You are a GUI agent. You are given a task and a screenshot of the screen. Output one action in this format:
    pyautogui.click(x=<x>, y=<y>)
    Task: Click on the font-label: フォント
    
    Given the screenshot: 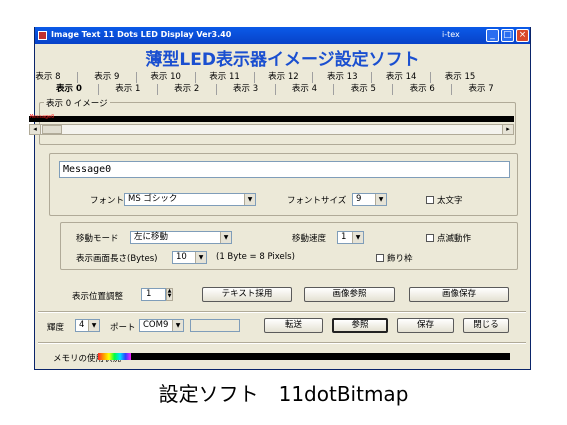 What is the action you would take?
    pyautogui.click(x=107, y=201)
    